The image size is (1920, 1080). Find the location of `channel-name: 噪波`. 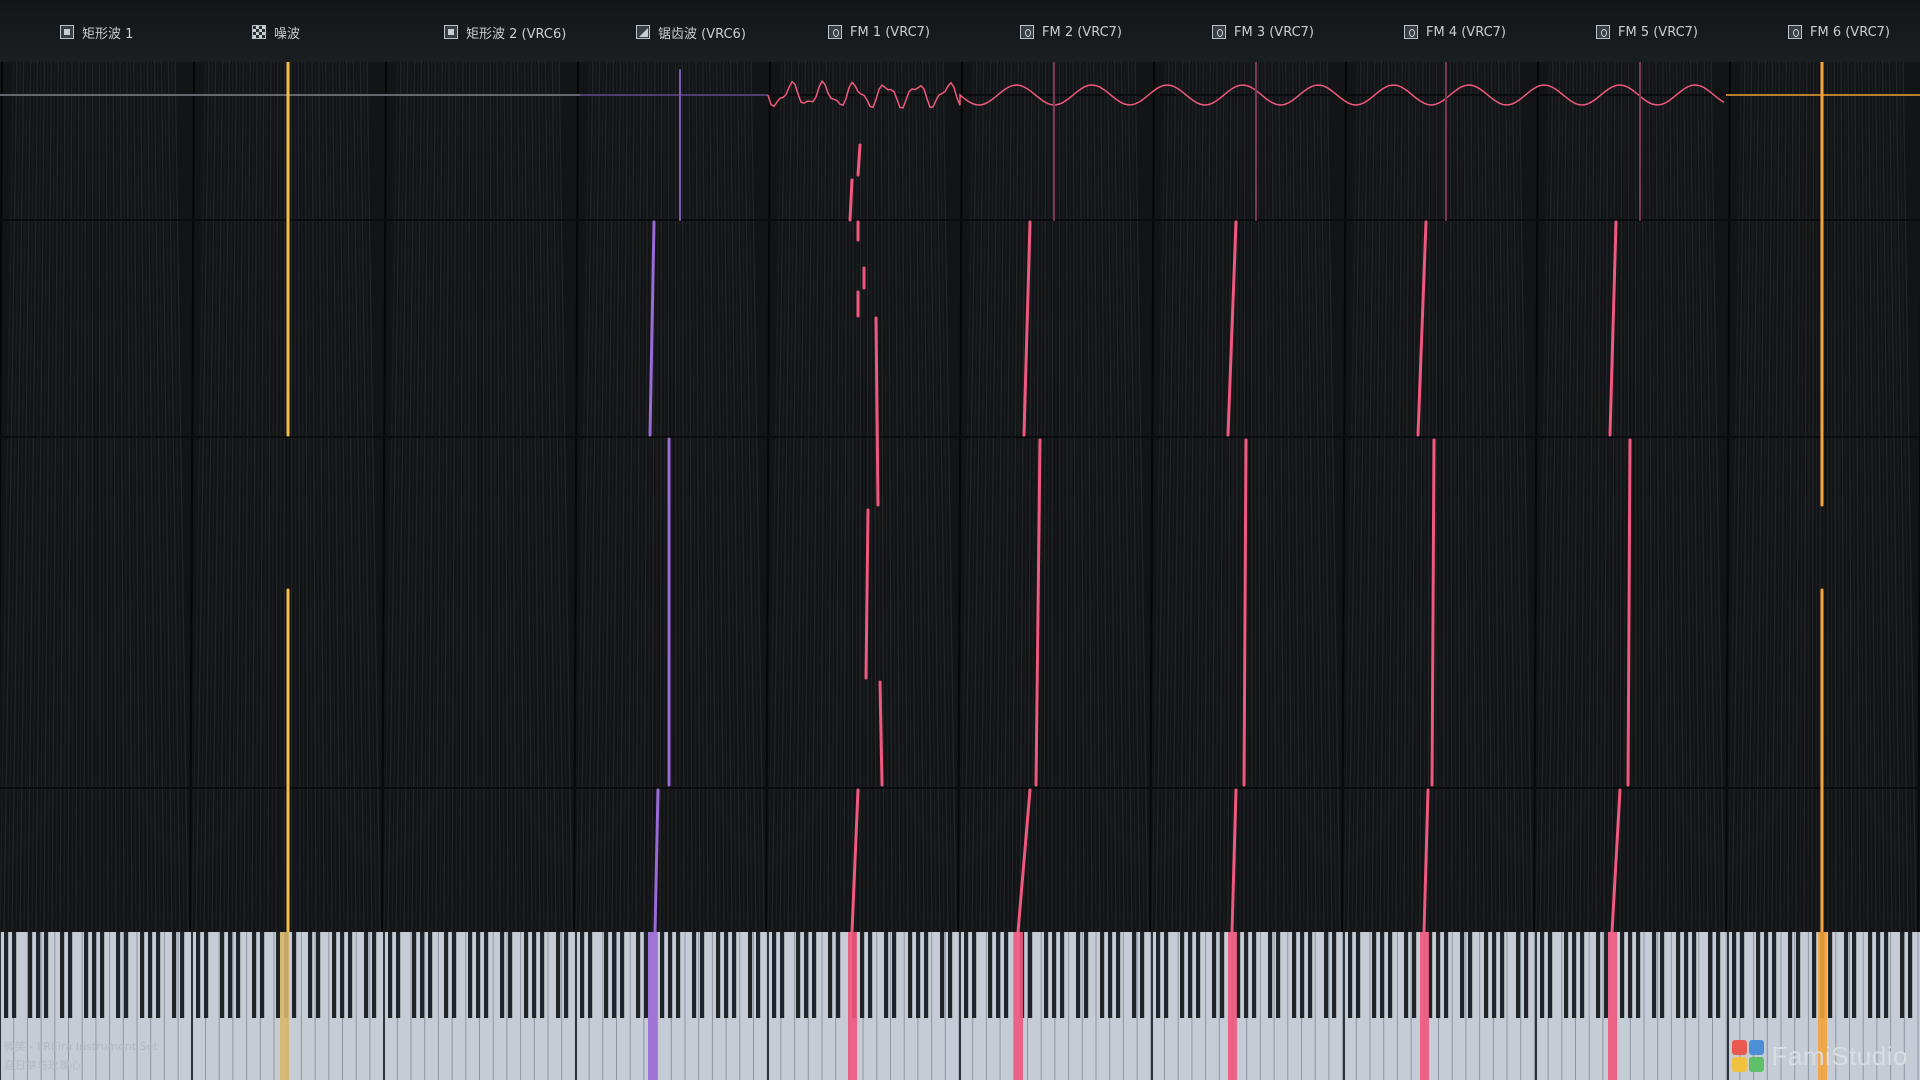

channel-name: 噪波 is located at coordinates (287, 34).